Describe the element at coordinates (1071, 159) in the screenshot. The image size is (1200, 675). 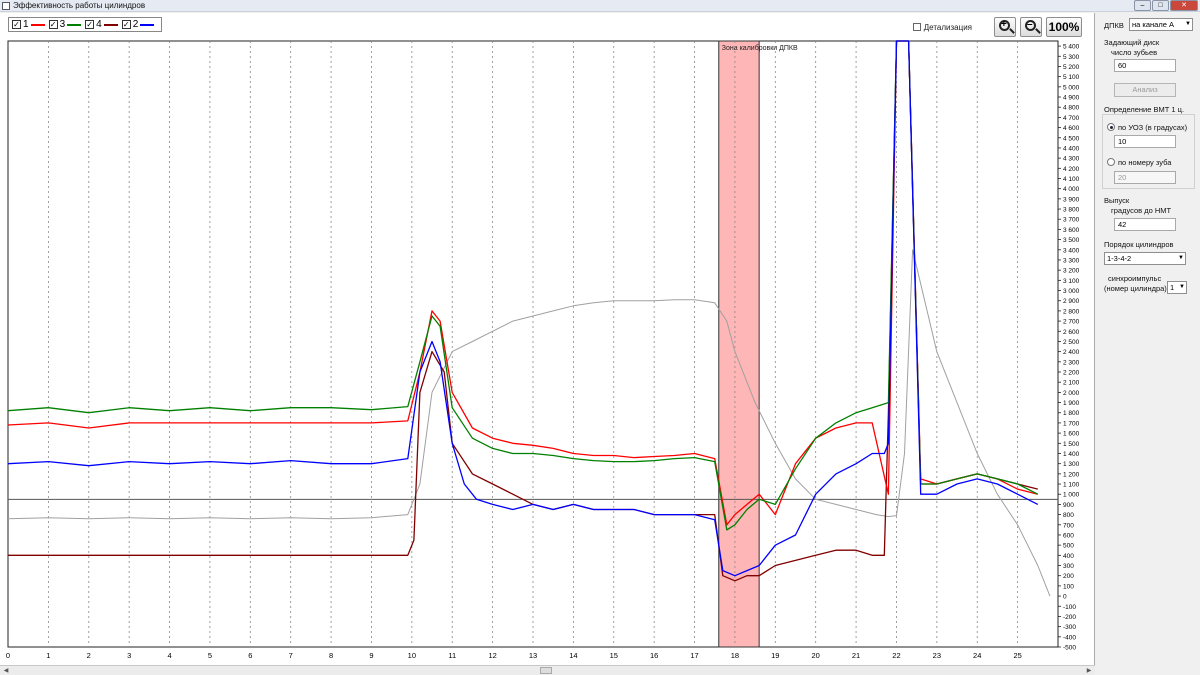
I see `y-tick-label: 4 300` at that location.